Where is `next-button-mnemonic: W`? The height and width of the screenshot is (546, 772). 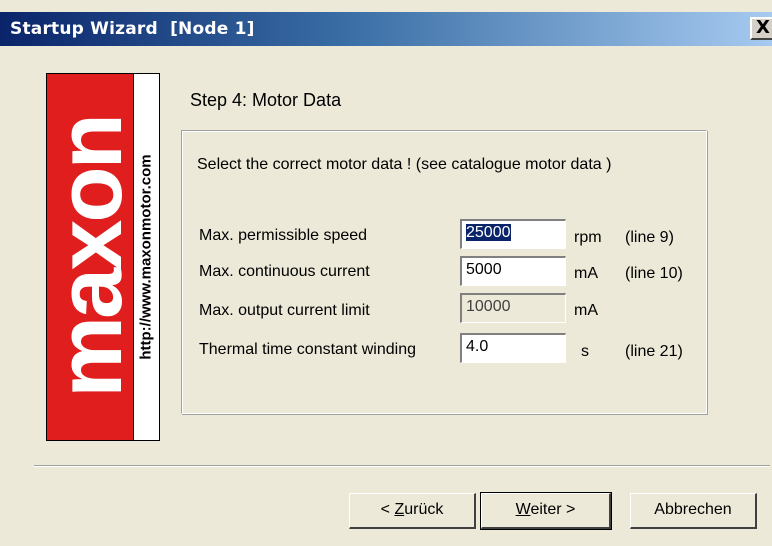
next-button-mnemonic: W is located at coordinates (523, 509).